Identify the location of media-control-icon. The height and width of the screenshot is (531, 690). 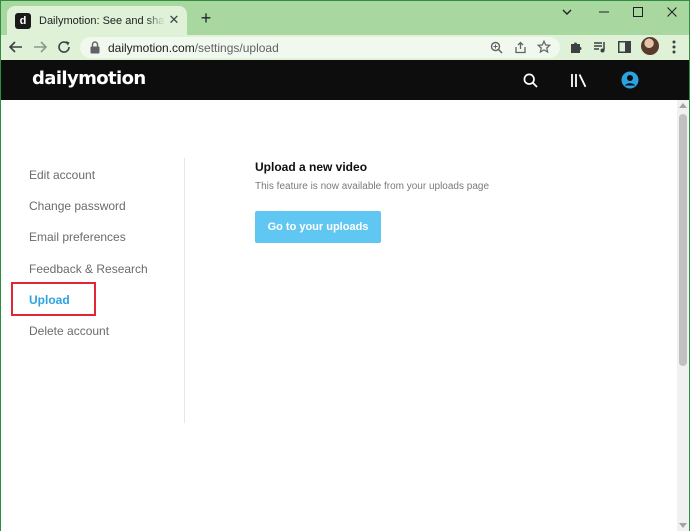
(600, 47).